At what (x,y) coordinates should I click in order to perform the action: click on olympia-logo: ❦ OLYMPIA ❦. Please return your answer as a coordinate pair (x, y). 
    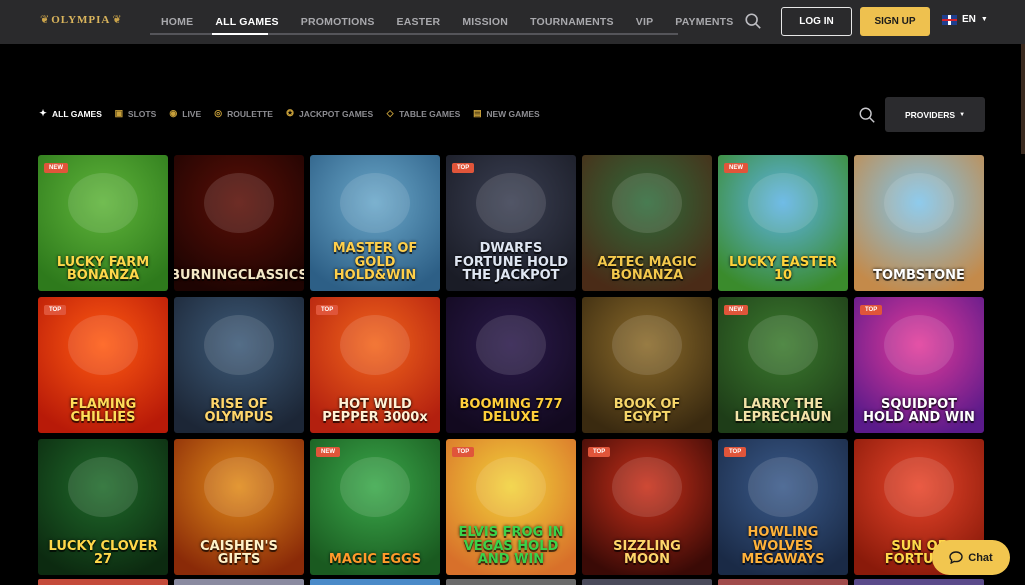
    Looking at the image, I should click on (81, 20).